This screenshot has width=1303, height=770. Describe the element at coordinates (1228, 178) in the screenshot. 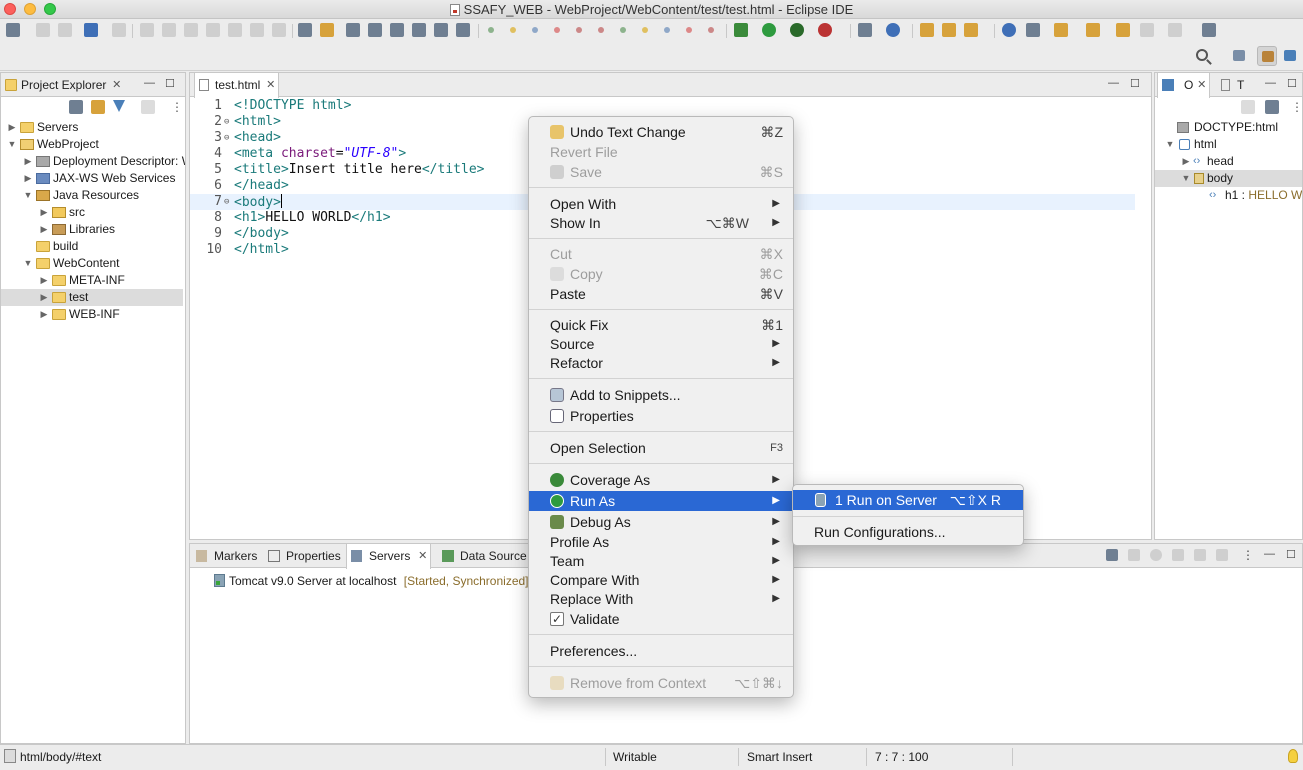

I see `outline-item-body: ▼ body` at that location.